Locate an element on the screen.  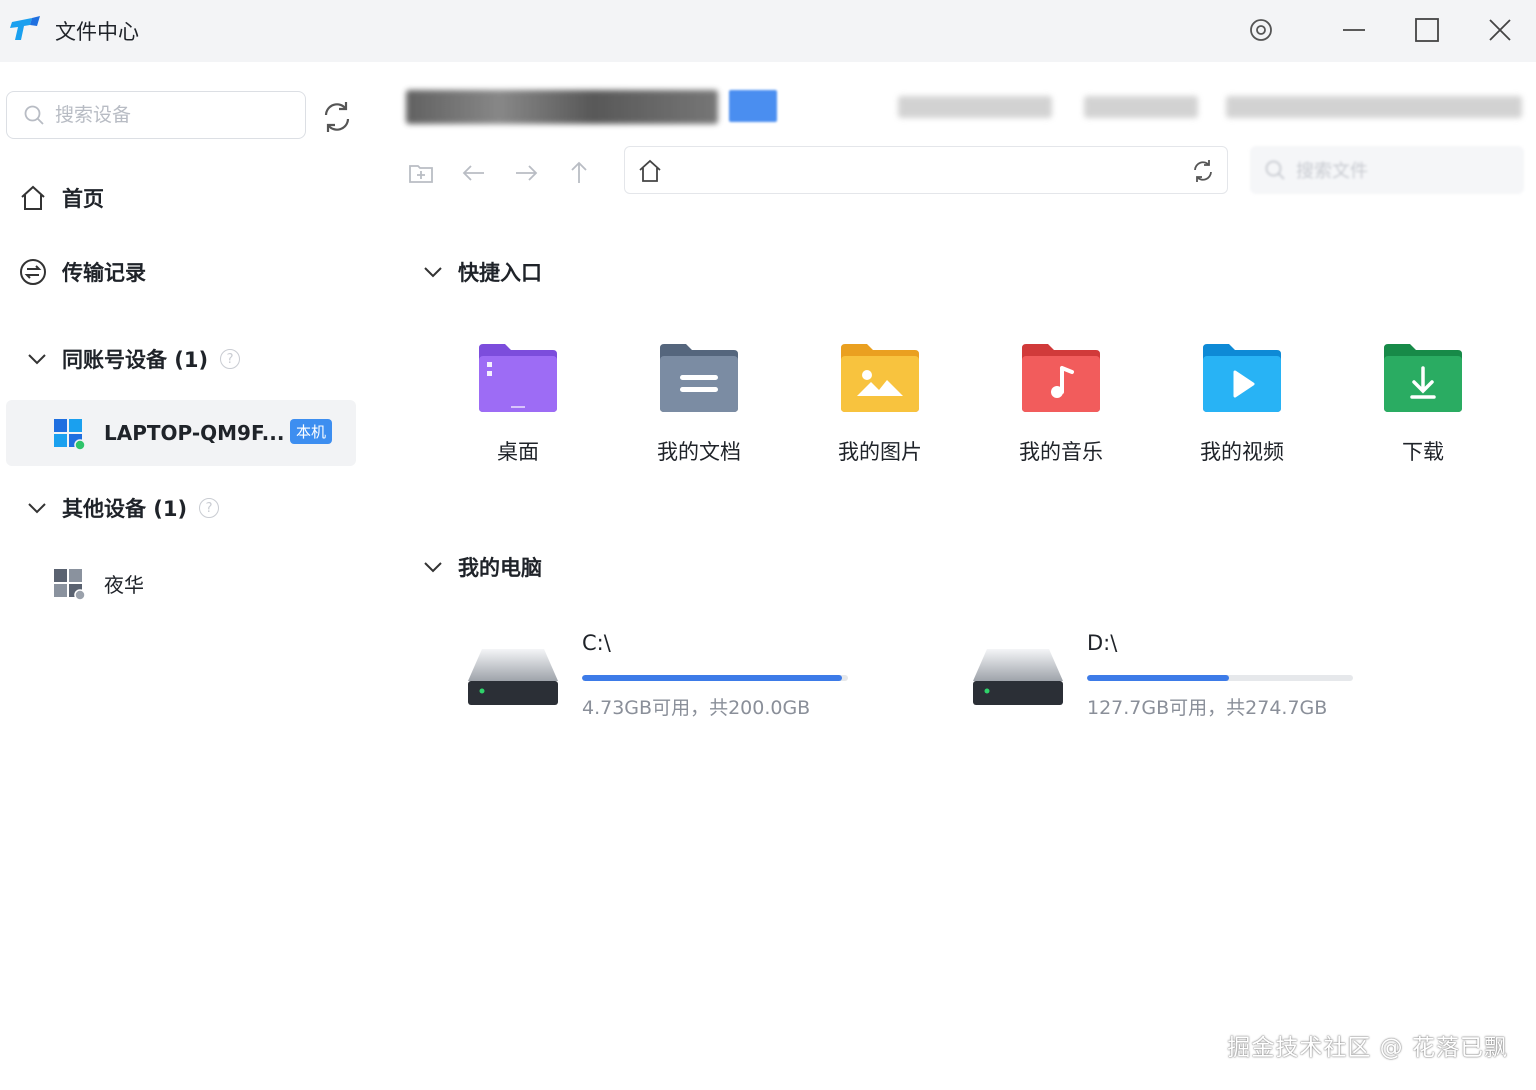
quick-access-label: 快捷入口 is located at coordinates (500, 273).